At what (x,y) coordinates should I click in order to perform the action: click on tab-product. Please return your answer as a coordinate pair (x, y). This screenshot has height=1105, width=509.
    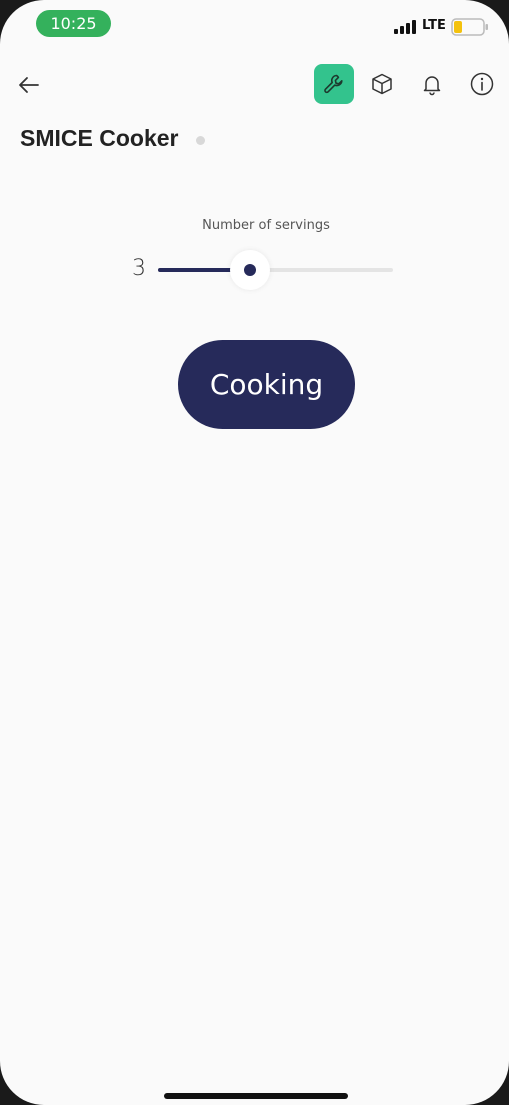
    Looking at the image, I should click on (382, 84).